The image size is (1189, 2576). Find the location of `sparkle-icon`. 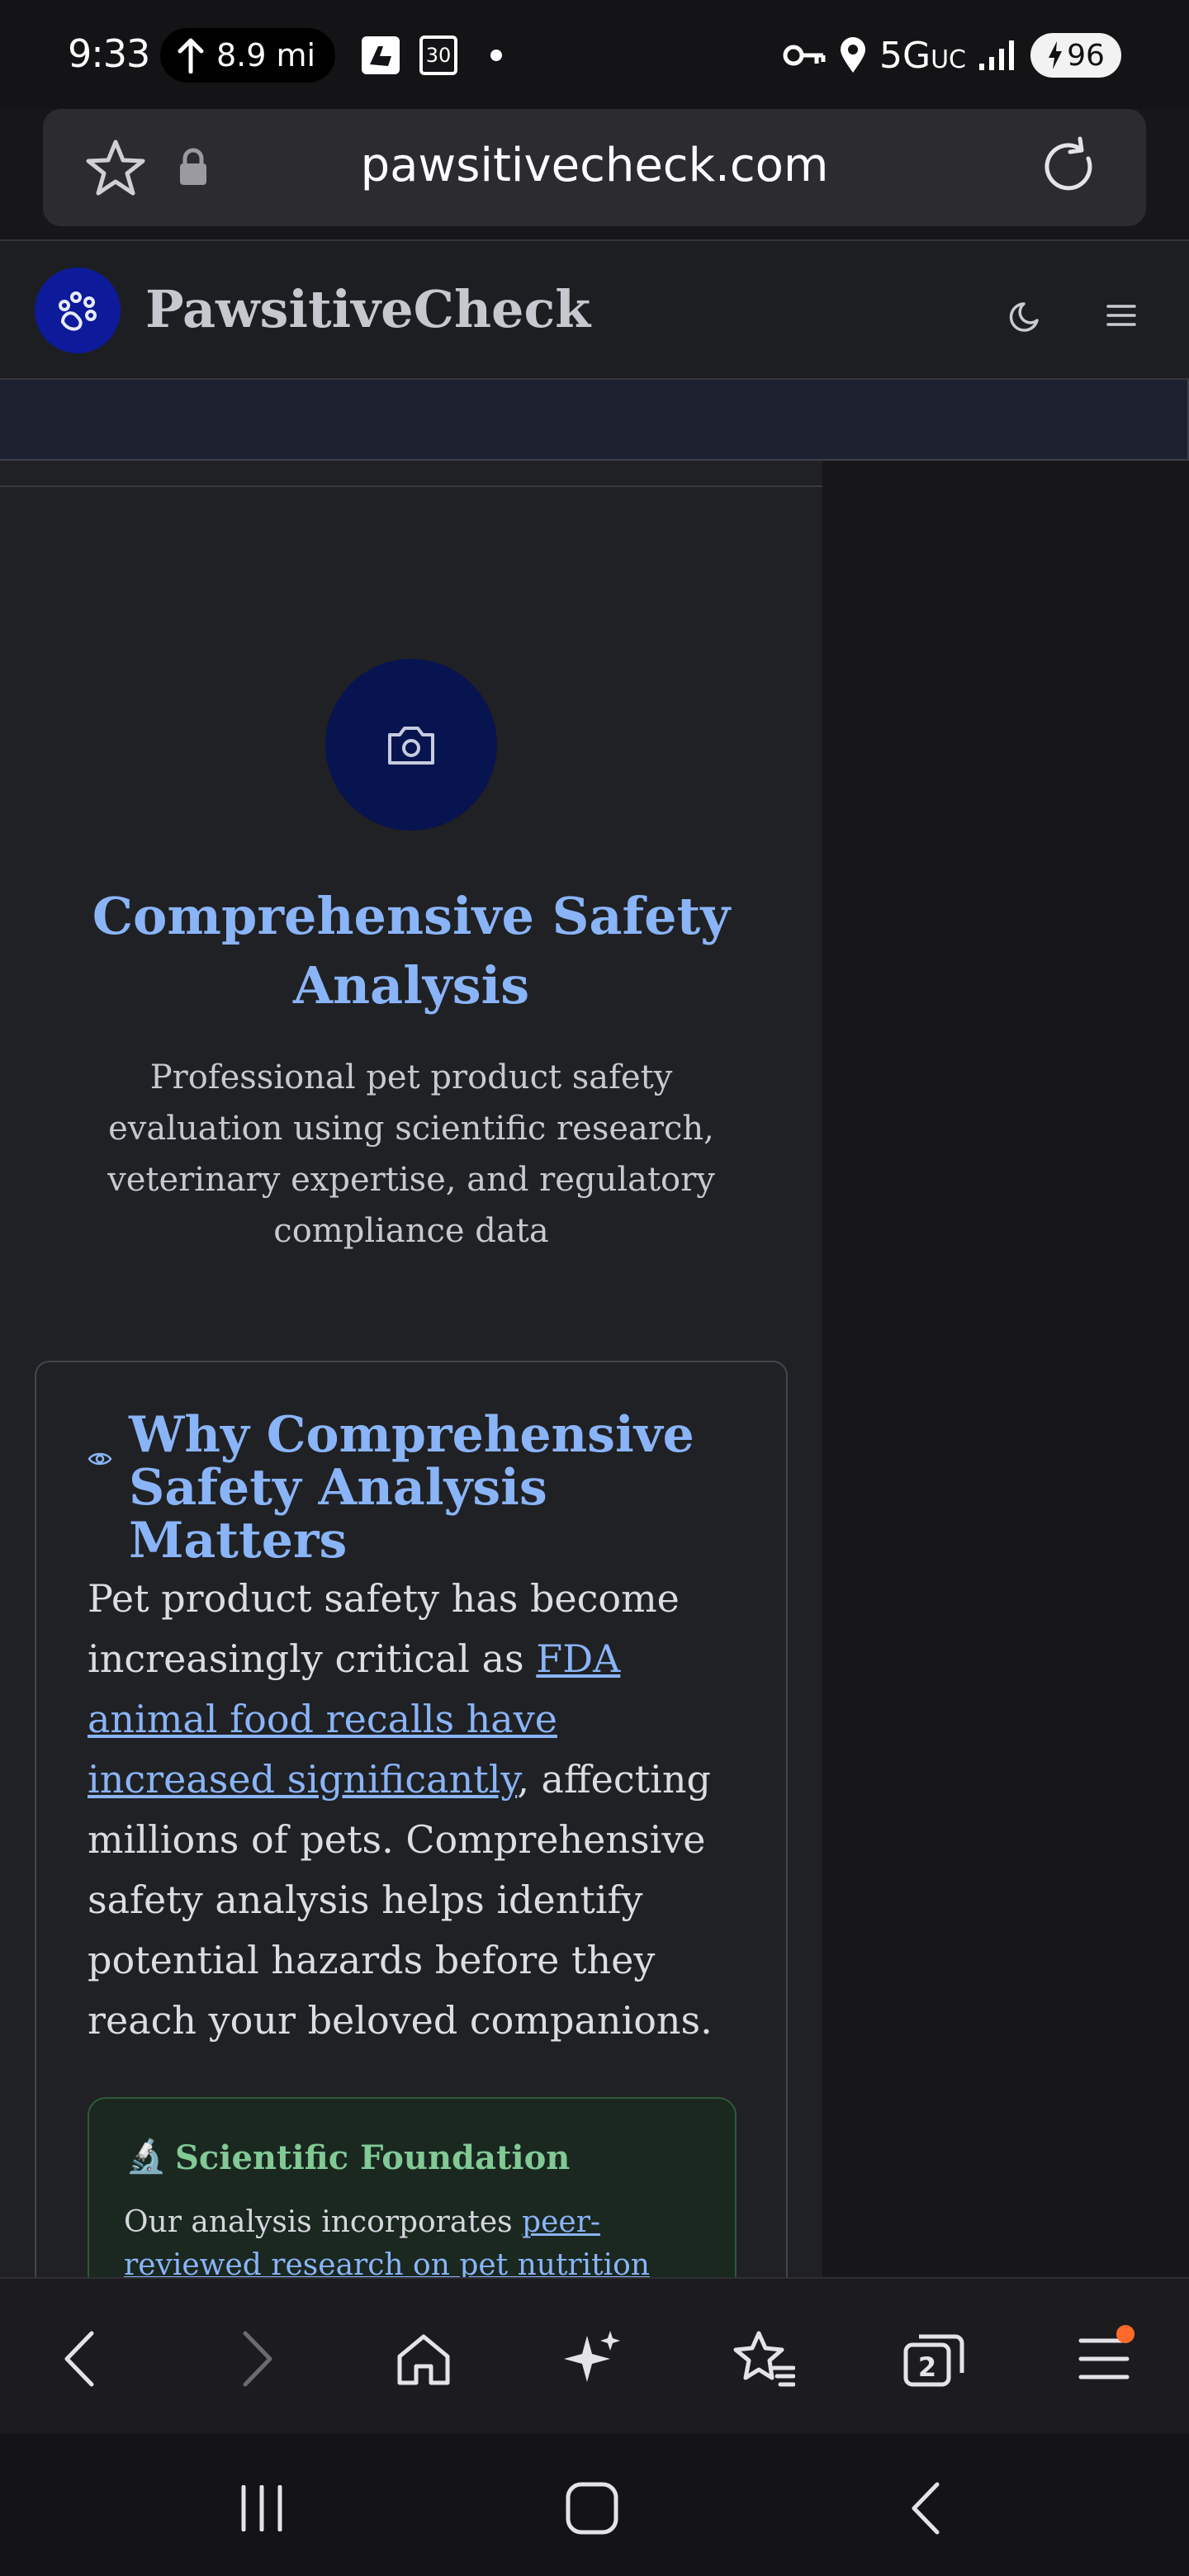

sparkle-icon is located at coordinates (592, 2356).